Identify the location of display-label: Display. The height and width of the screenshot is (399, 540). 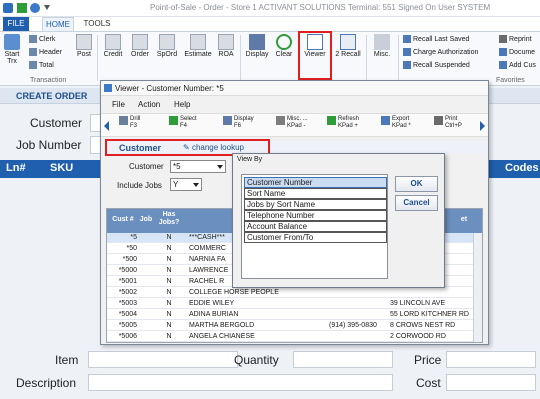
(257, 54).